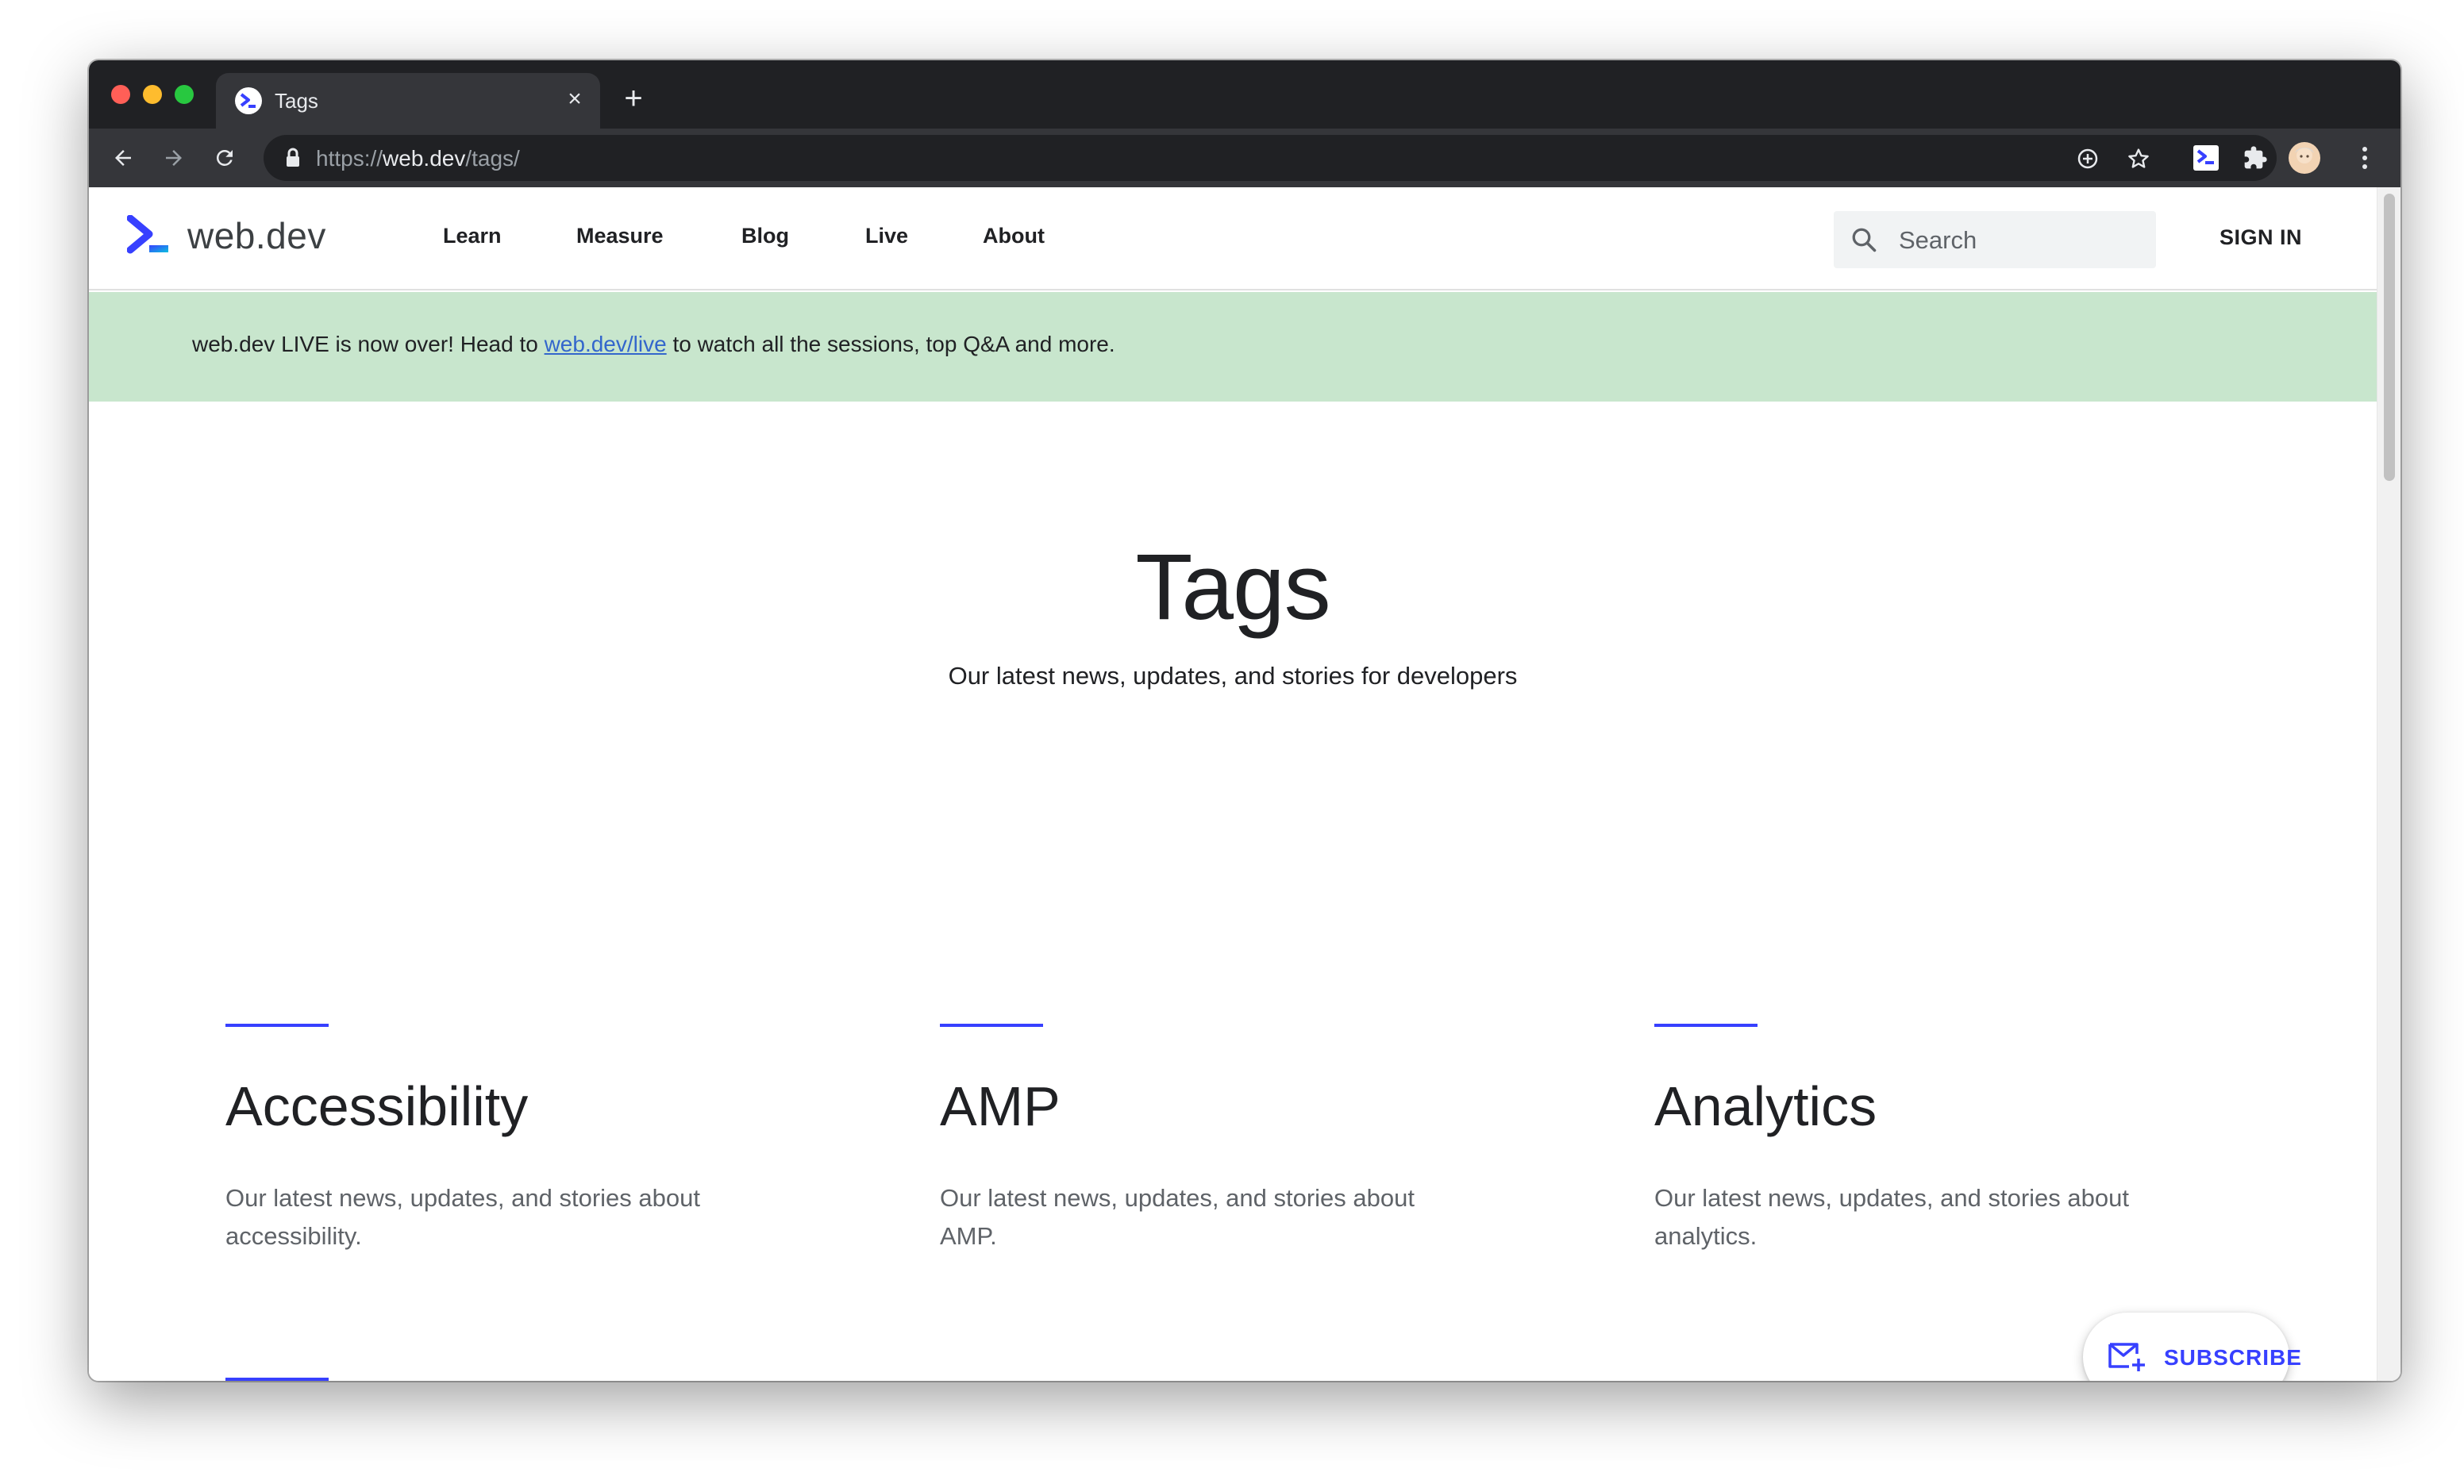 The width and height of the screenshot is (2464, 1484). Describe the element at coordinates (472, 236) in the screenshot. I see `nav-learn: Learn` at that location.